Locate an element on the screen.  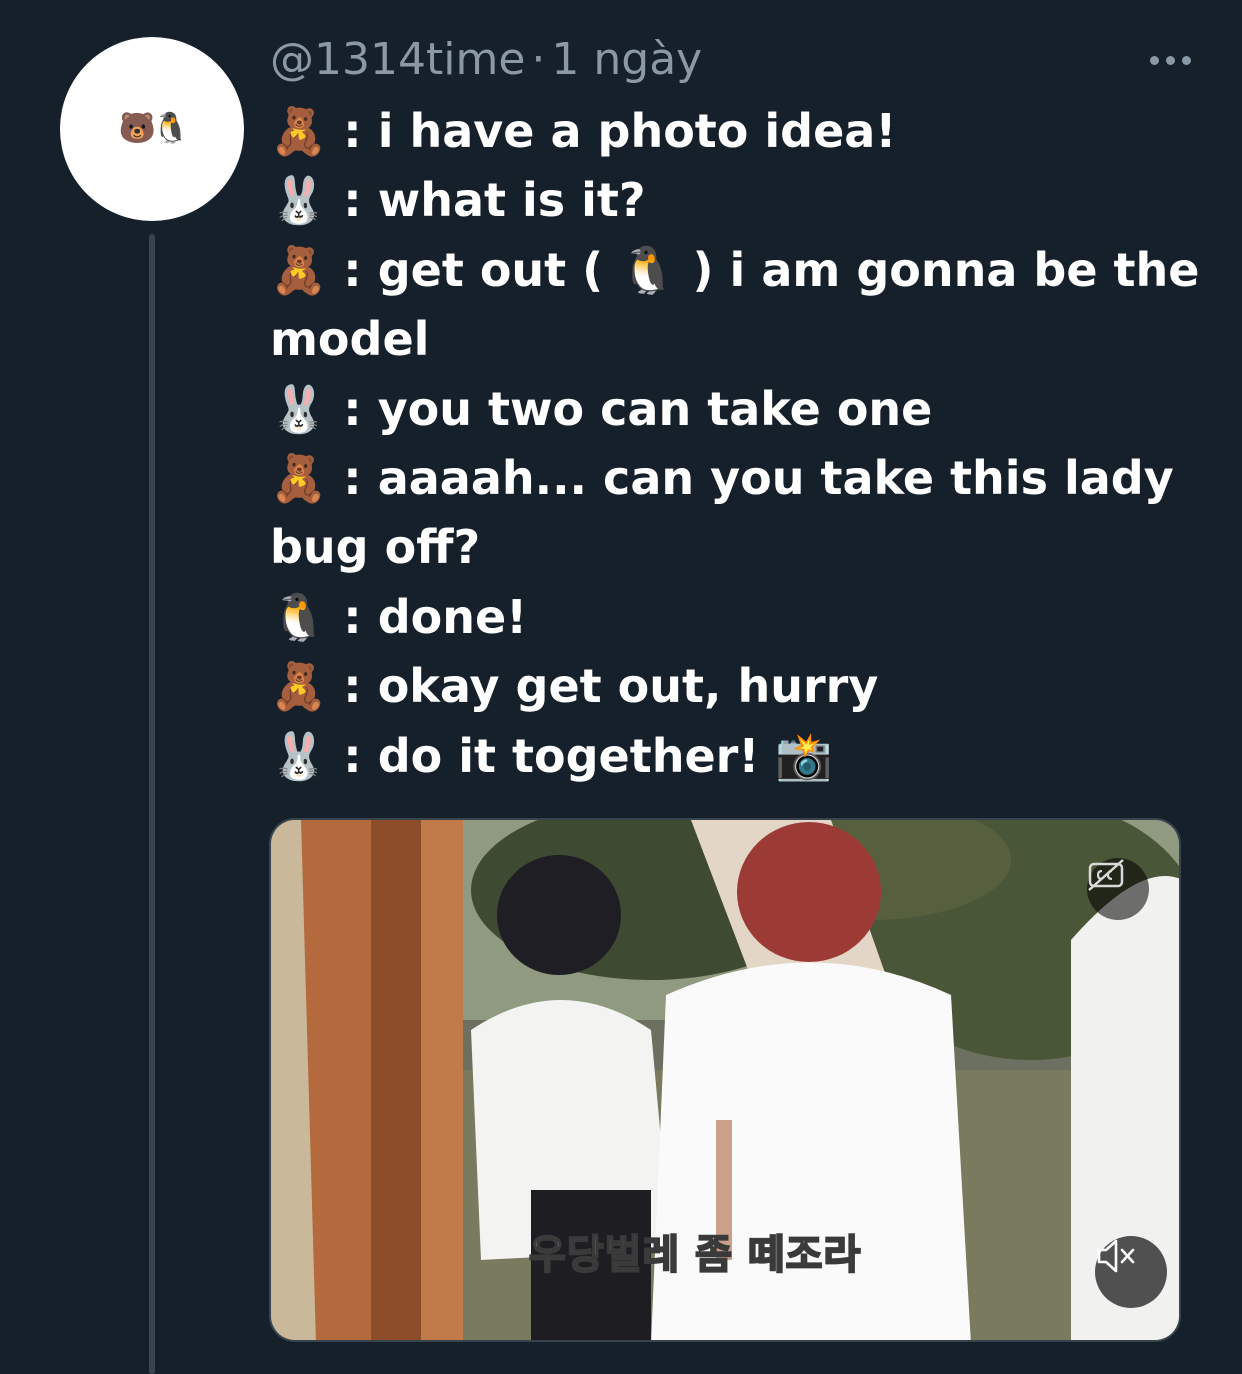
tweet-line: model is located at coordinates (350, 339).